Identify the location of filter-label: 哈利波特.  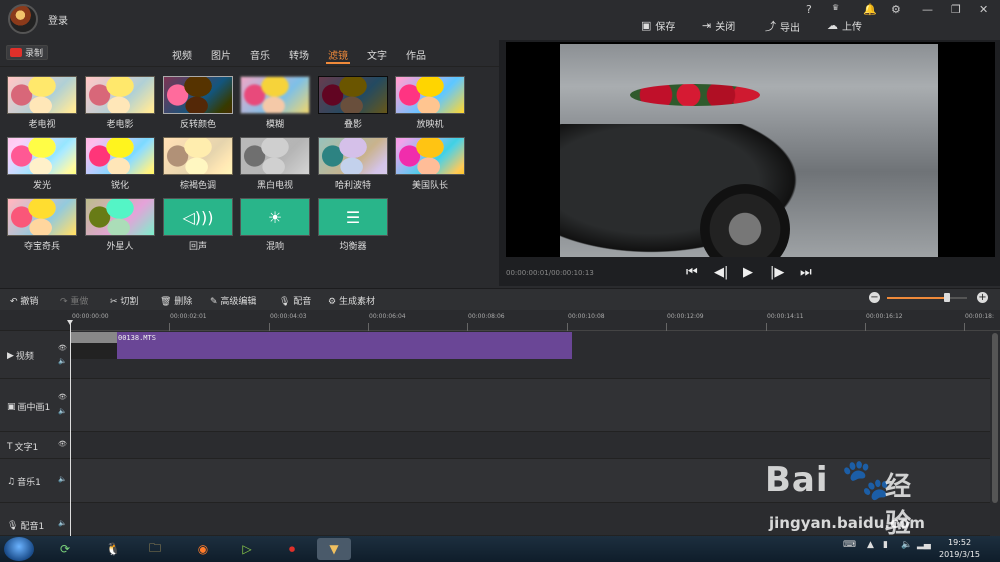
(352, 186).